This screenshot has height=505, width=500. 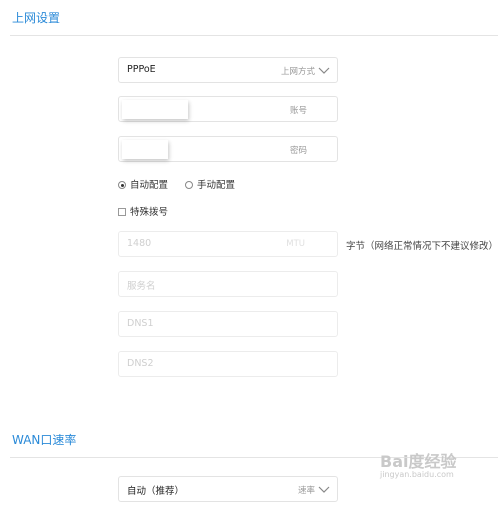 I want to click on radio-unchecked-icon, so click(x=189, y=185).